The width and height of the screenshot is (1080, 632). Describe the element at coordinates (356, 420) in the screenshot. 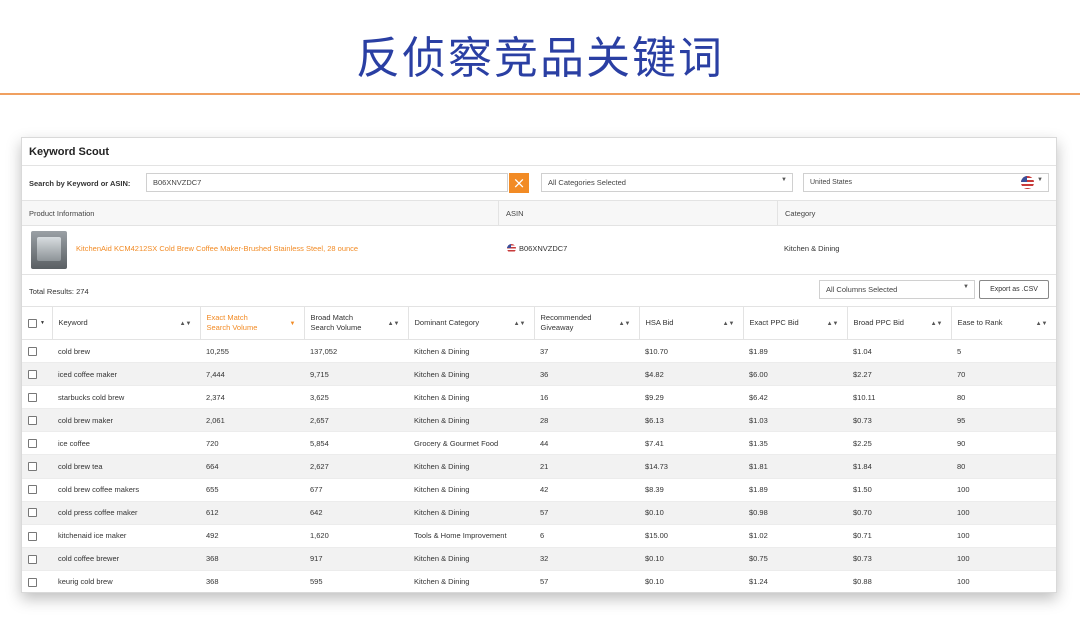

I see `table-cell: 2,657` at that location.